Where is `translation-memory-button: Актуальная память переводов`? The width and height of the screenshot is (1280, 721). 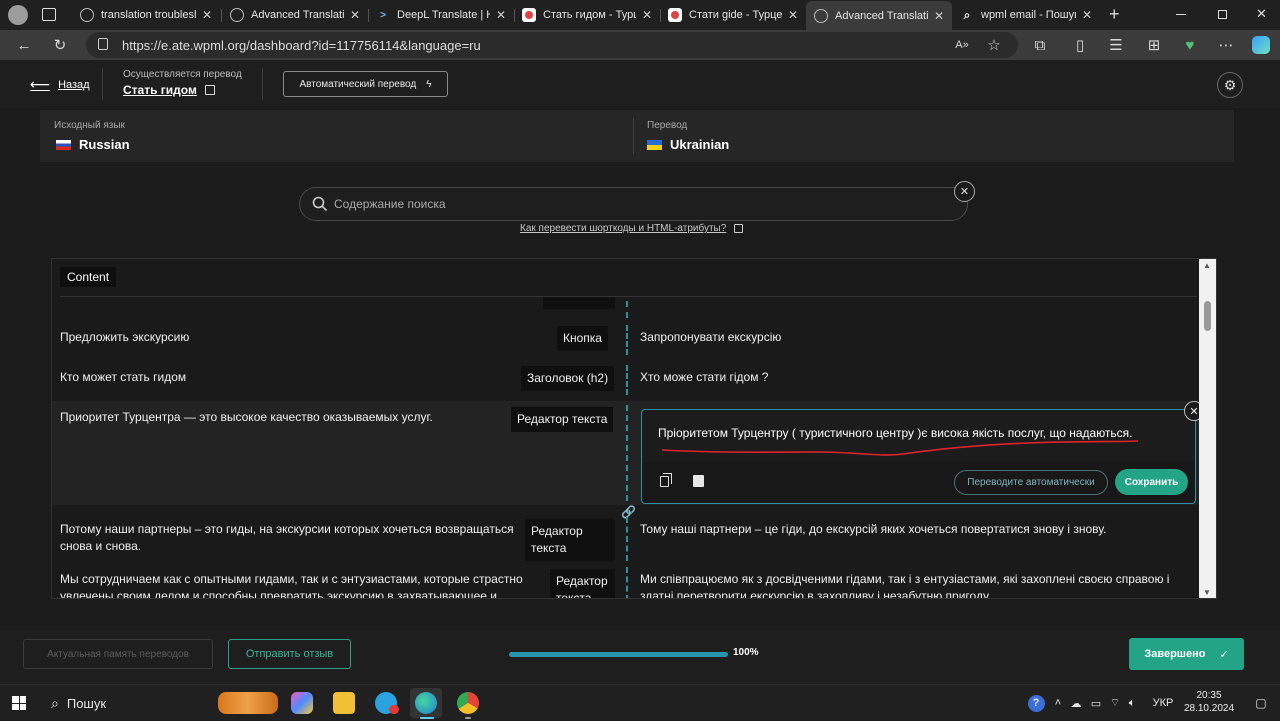
translation-memory-button: Актуальная память переводов is located at coordinates (118, 654).